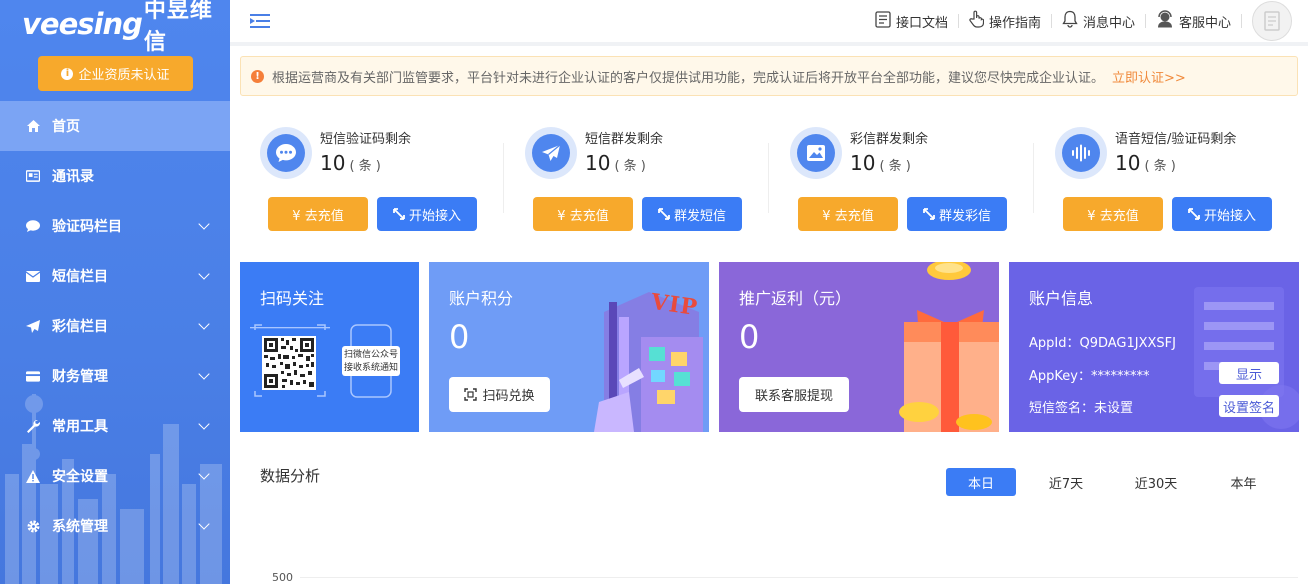  I want to click on sidebar-item-label: 常用工具, so click(80, 427).